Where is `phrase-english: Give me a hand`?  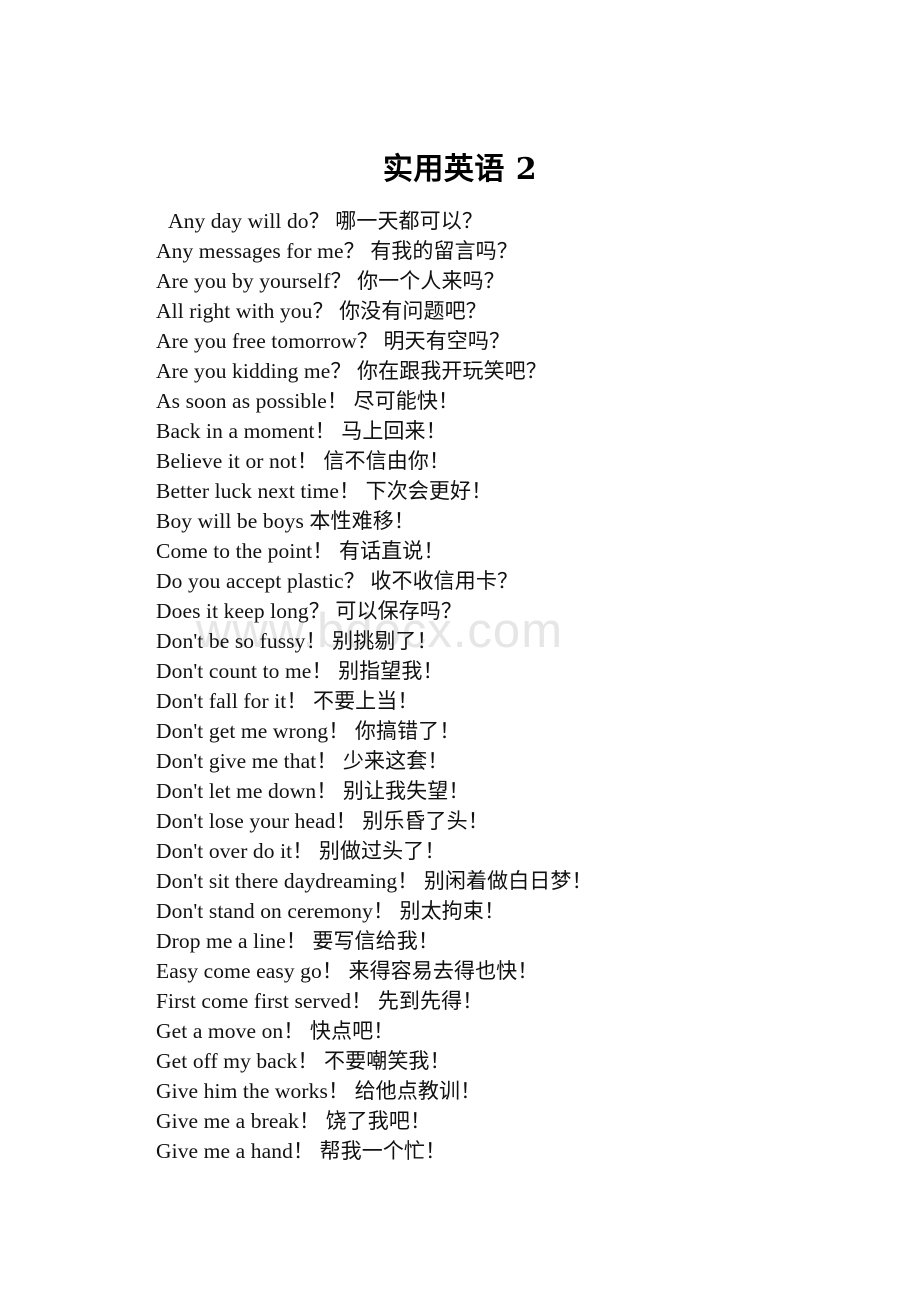
phrase-english: Give me a hand is located at coordinates (224, 1151).